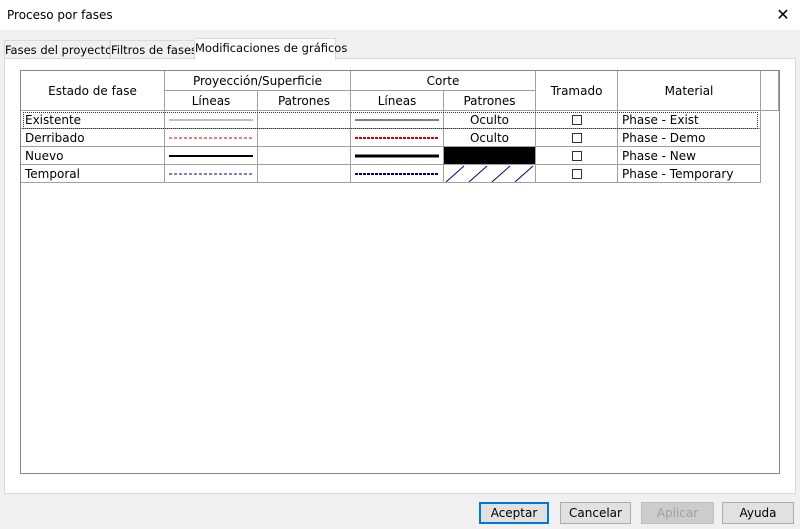 The image size is (800, 529). I want to click on row-existing-name: Existente, so click(93, 120).